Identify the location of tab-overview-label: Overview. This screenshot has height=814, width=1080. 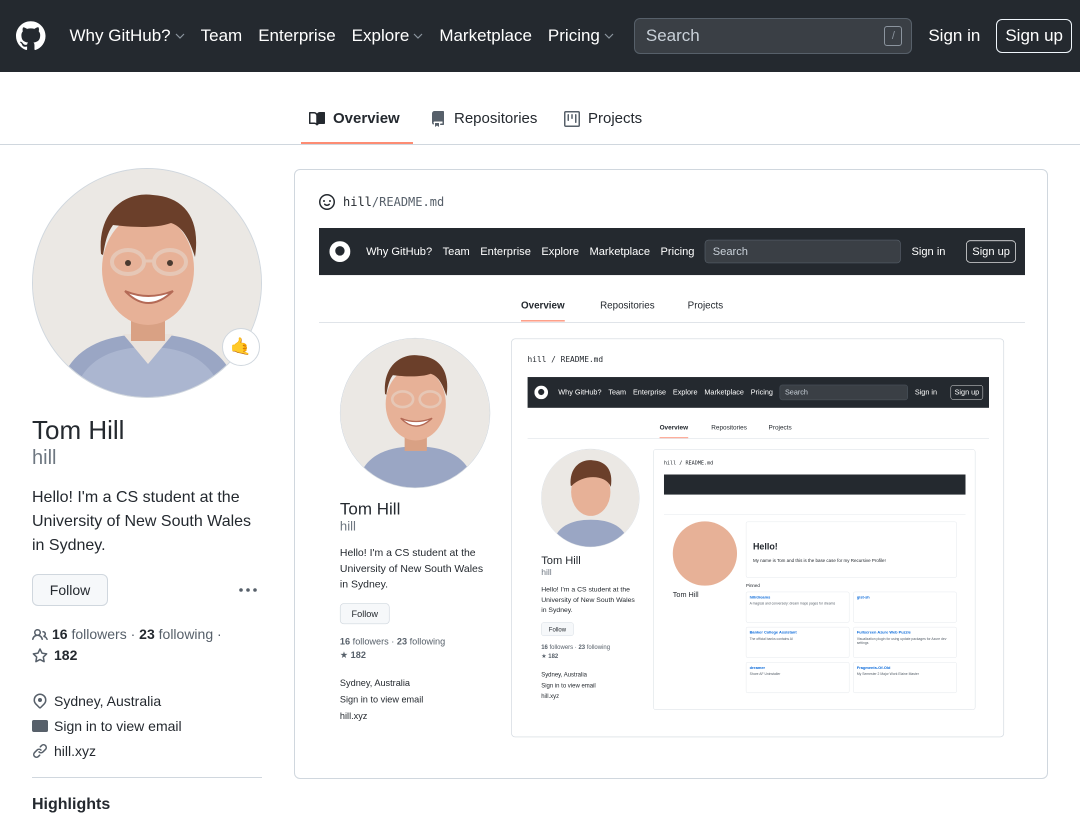
(366, 118).